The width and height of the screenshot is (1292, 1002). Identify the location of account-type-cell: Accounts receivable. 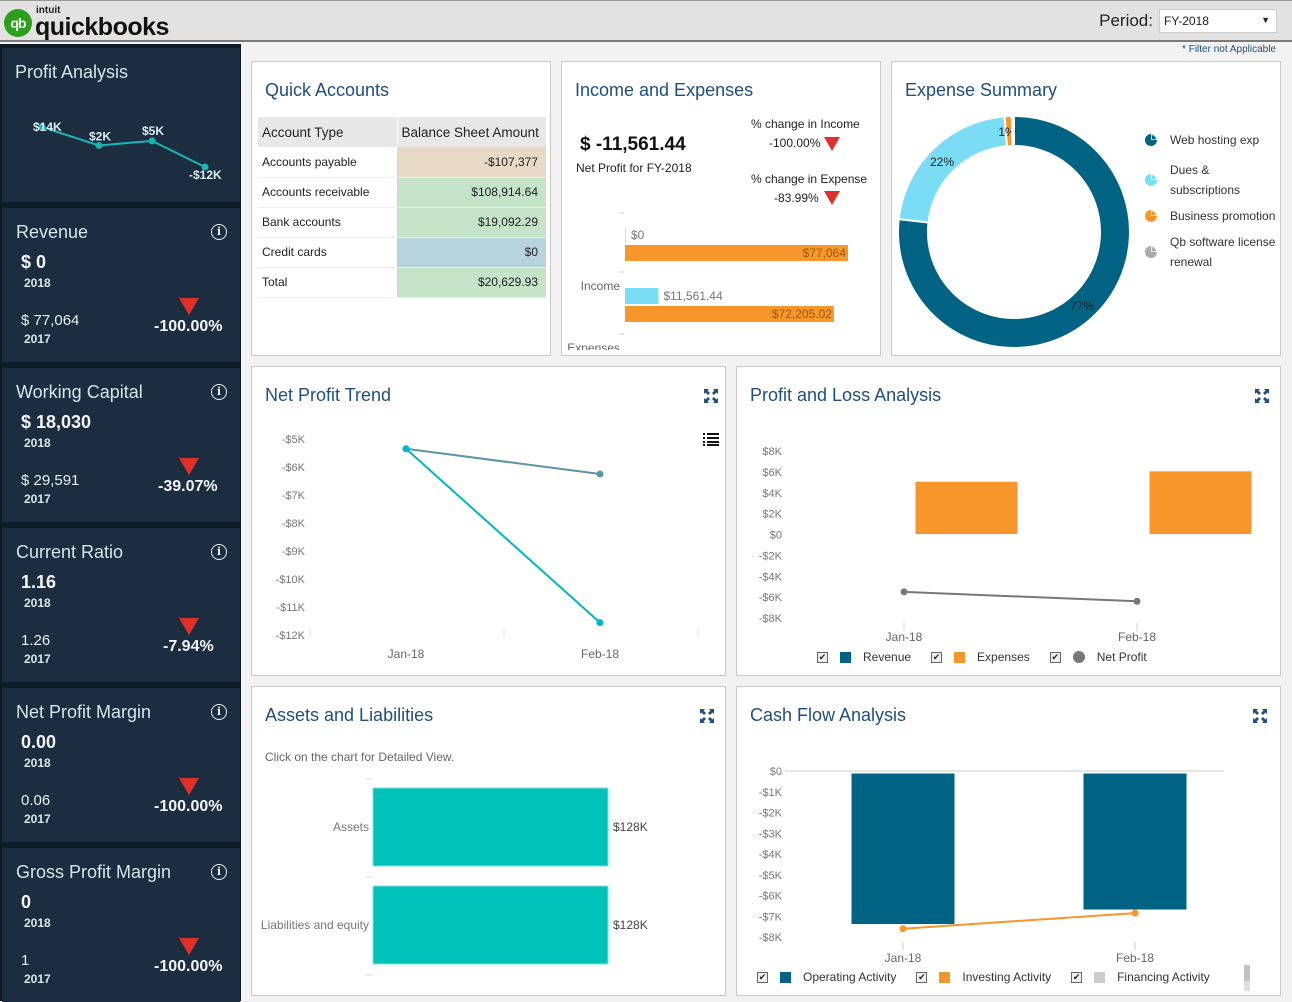
(327, 192).